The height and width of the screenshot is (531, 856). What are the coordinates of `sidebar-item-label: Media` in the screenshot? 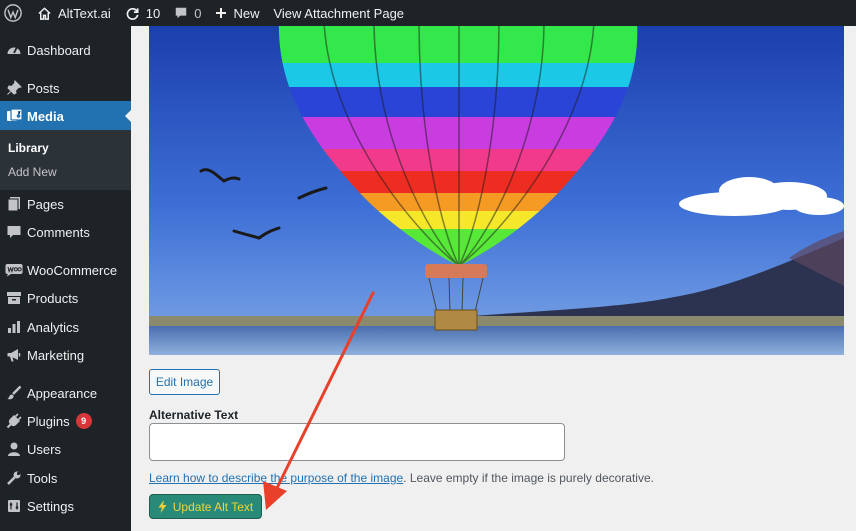 It's located at (45, 116).